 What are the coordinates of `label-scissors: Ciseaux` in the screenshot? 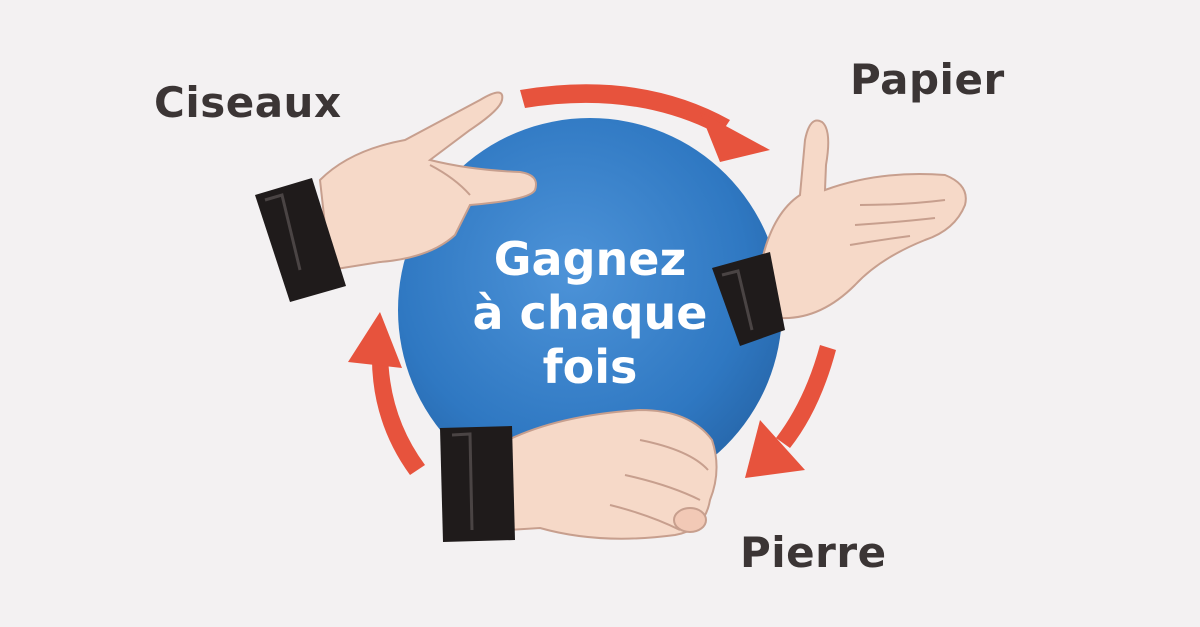 It's located at (248, 102).